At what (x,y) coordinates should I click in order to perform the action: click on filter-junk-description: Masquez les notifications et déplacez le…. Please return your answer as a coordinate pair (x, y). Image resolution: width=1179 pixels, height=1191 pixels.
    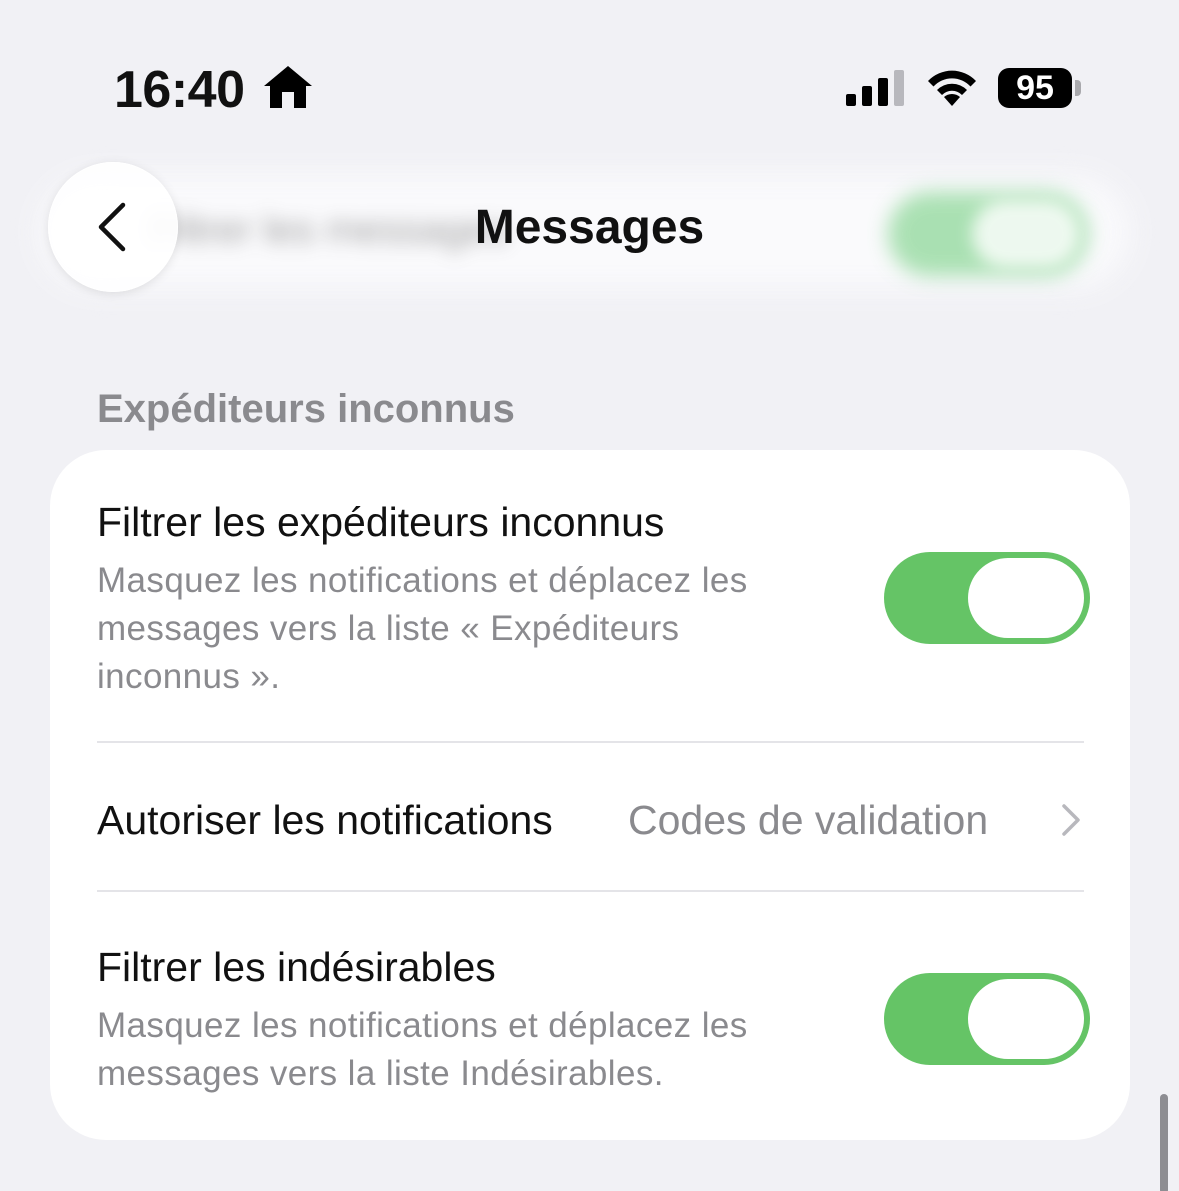
    Looking at the image, I should click on (422, 1049).